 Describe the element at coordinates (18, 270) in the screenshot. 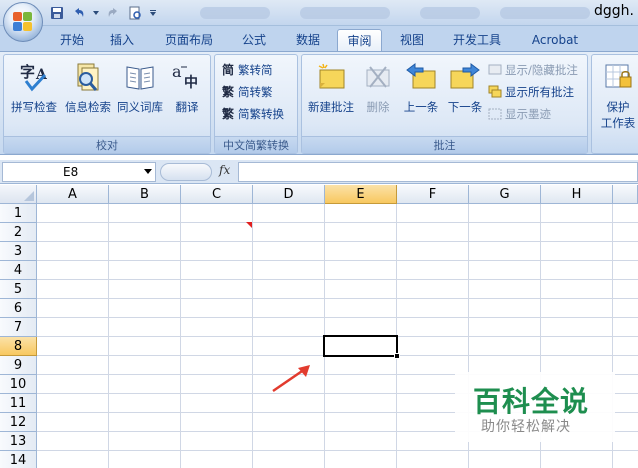

I see `row-header-4: 4` at that location.